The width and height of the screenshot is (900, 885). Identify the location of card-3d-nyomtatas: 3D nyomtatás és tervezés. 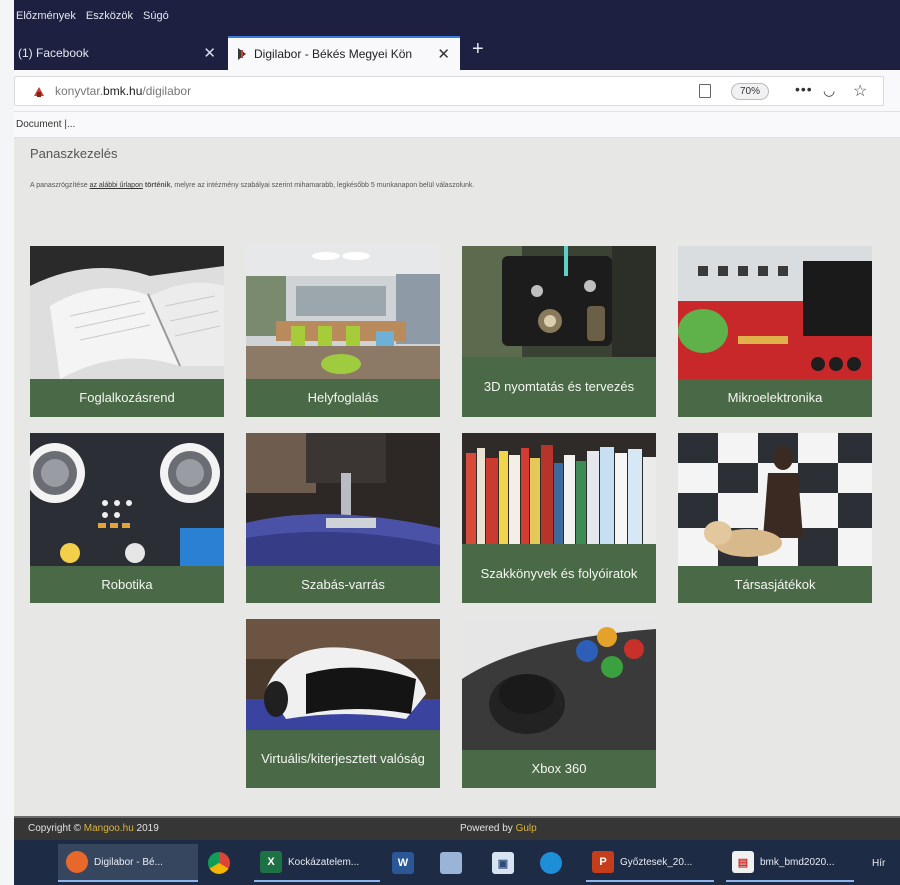
(559, 331).